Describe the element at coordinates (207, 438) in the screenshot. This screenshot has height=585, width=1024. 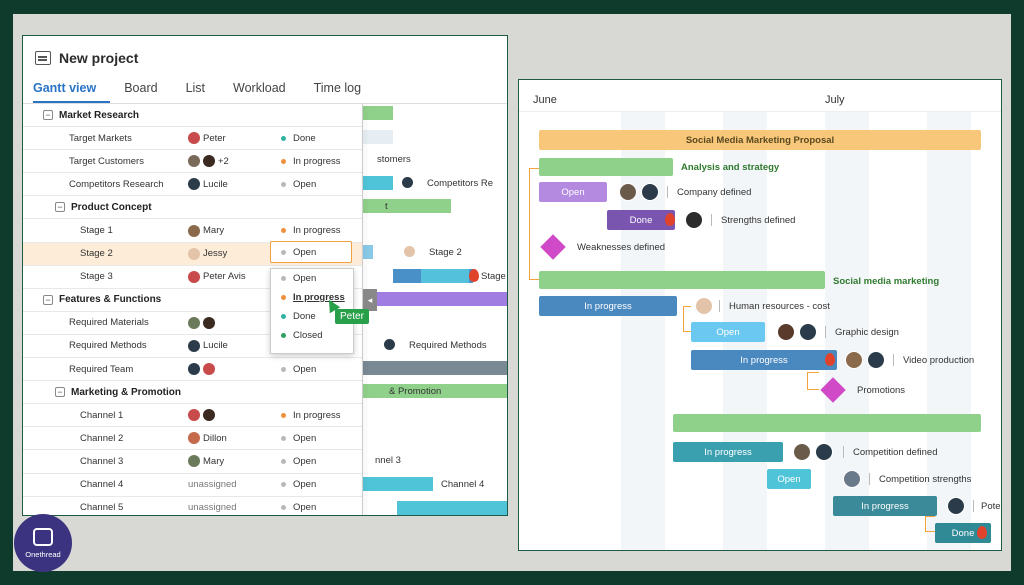
I see `assignee: Dillon` at that location.